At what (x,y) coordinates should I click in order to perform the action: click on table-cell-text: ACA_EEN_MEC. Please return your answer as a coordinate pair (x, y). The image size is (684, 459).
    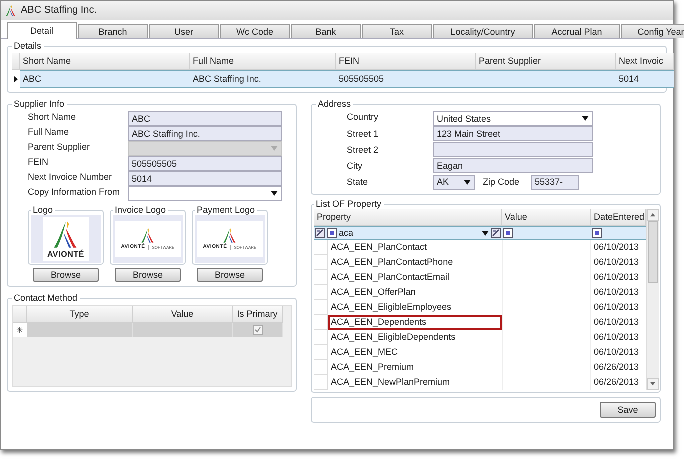
    Looking at the image, I should click on (365, 352).